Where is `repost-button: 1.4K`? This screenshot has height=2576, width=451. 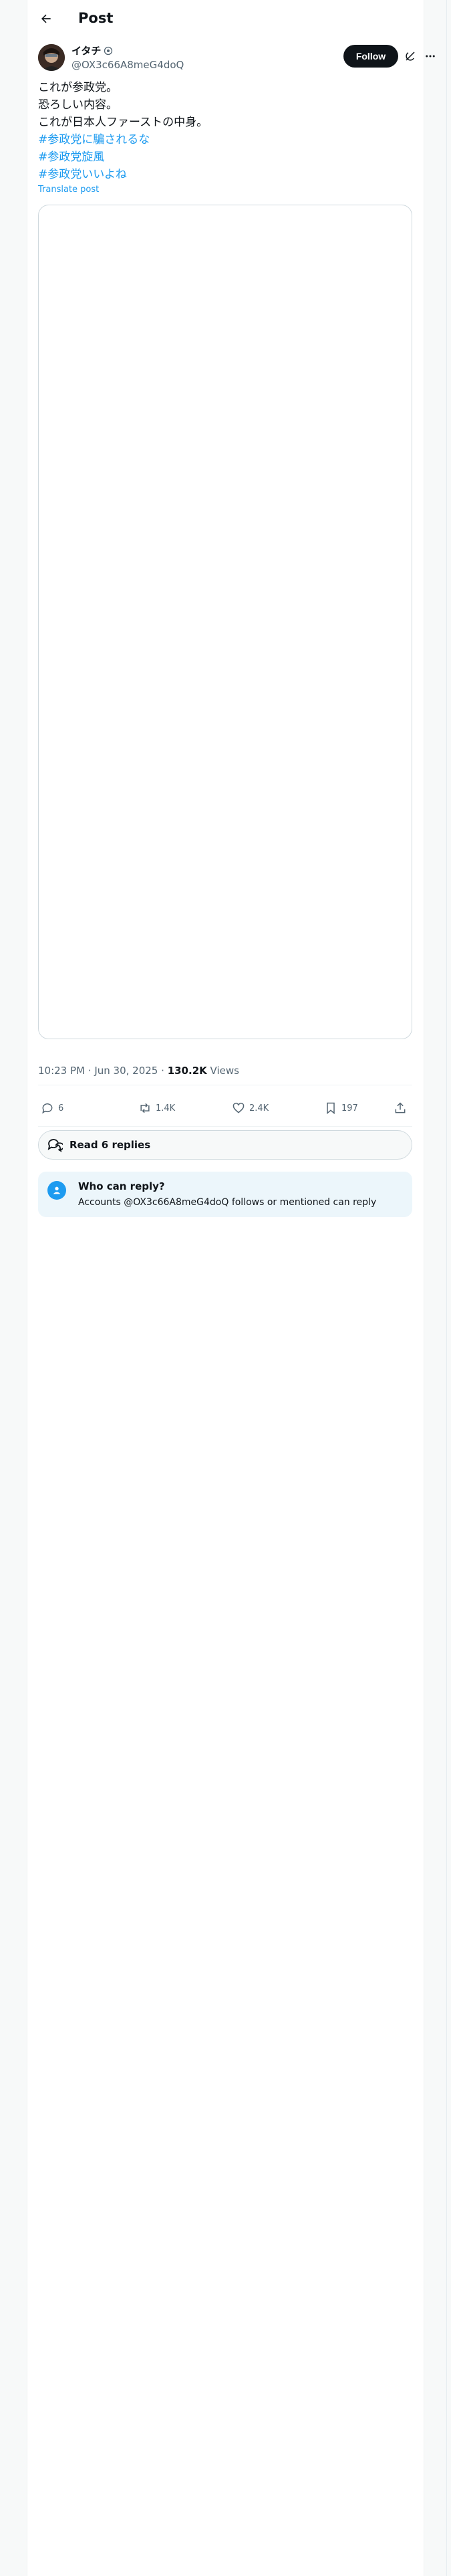 repost-button: 1.4K is located at coordinates (156, 1108).